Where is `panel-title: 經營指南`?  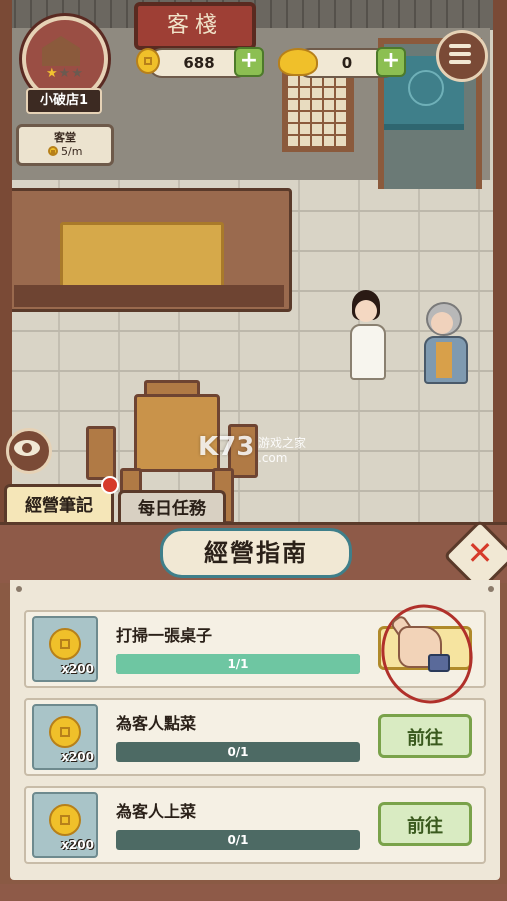
panel-title: 經營指南 is located at coordinates (256, 553).